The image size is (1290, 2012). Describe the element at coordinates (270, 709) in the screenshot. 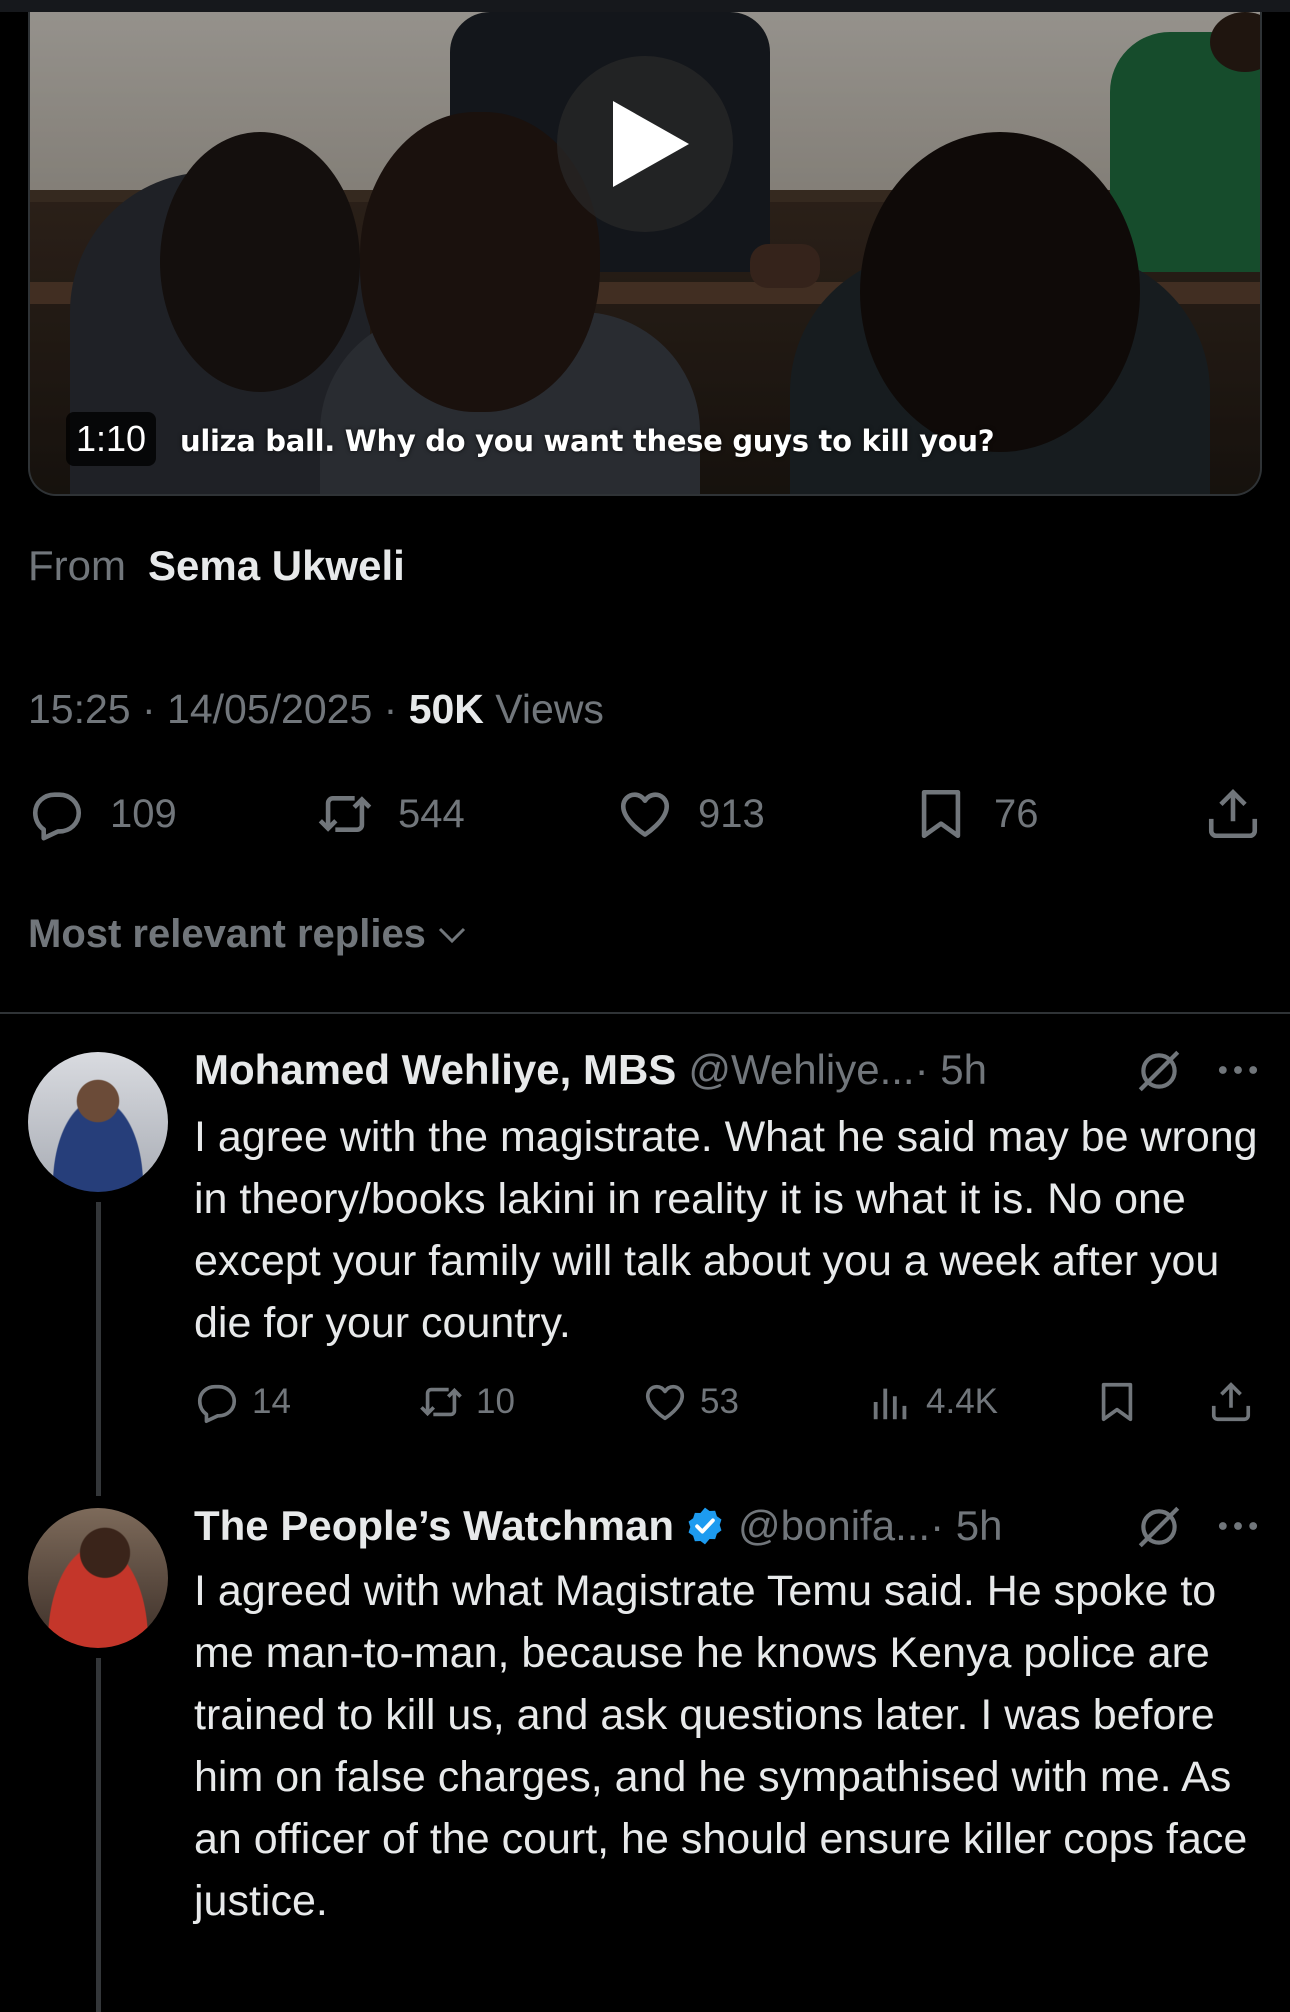

I see `post-date: 14/05/2025` at that location.